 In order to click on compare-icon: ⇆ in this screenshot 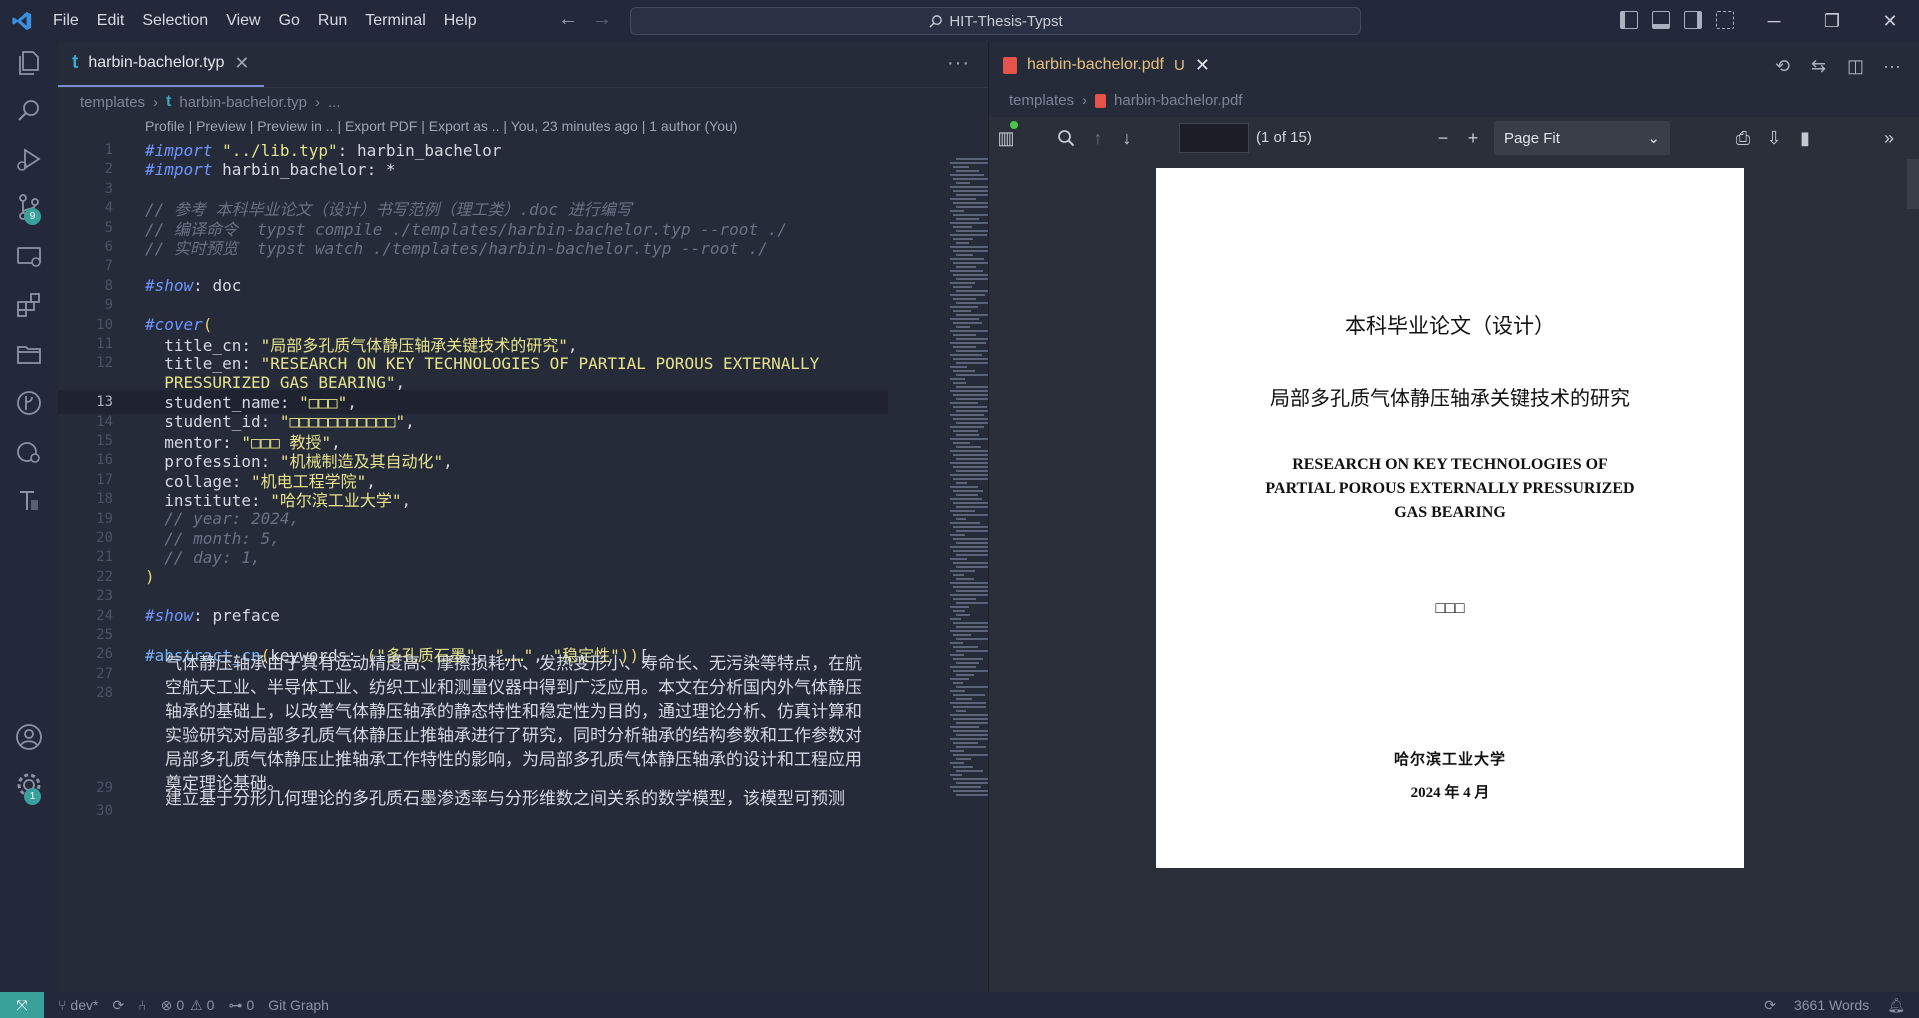, I will do `click(1820, 66)`.